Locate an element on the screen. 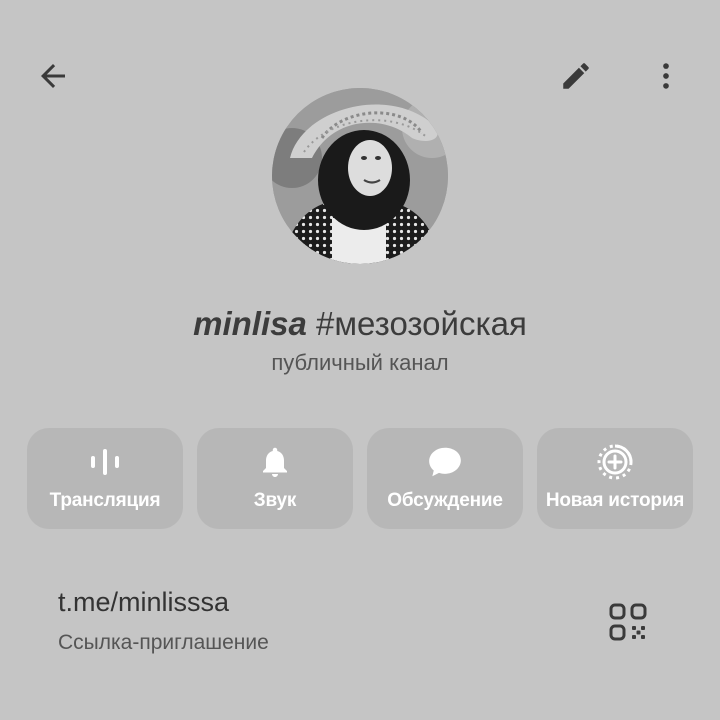 This screenshot has height=720, width=720. pencil-icon is located at coordinates (576, 76).